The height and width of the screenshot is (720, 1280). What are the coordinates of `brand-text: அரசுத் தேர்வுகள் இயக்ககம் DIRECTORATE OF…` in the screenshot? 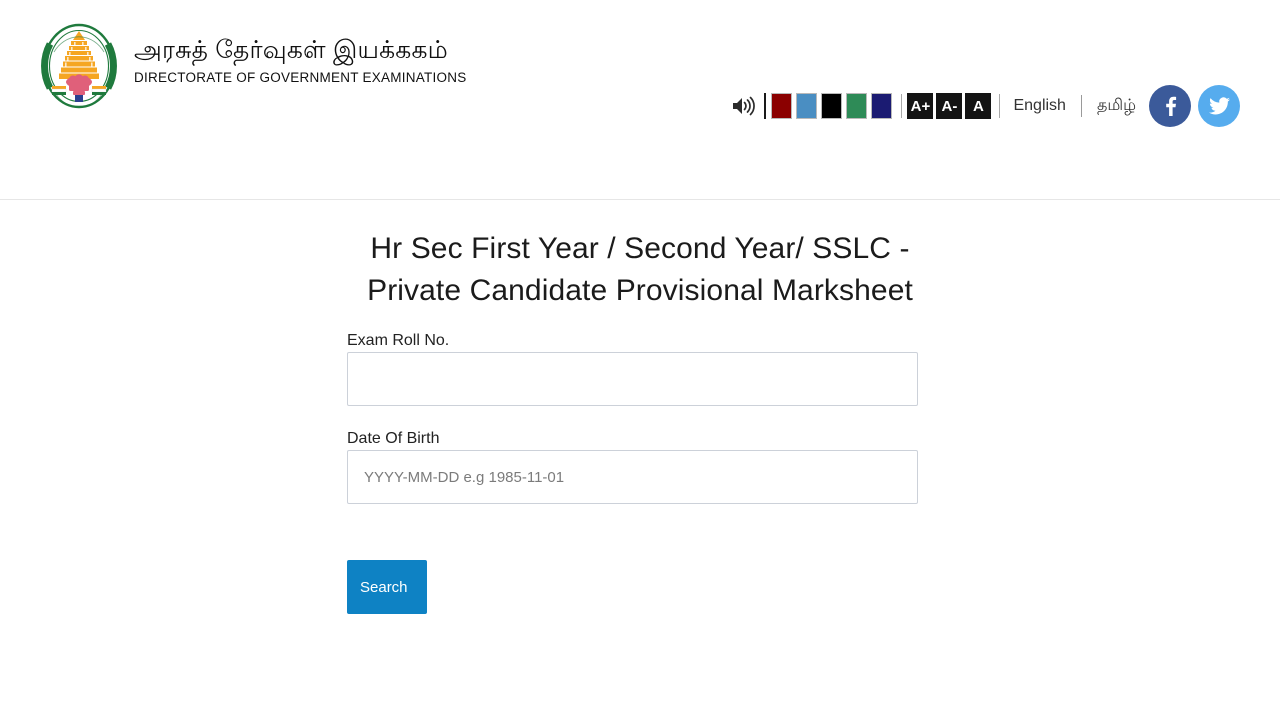 It's located at (300, 54).